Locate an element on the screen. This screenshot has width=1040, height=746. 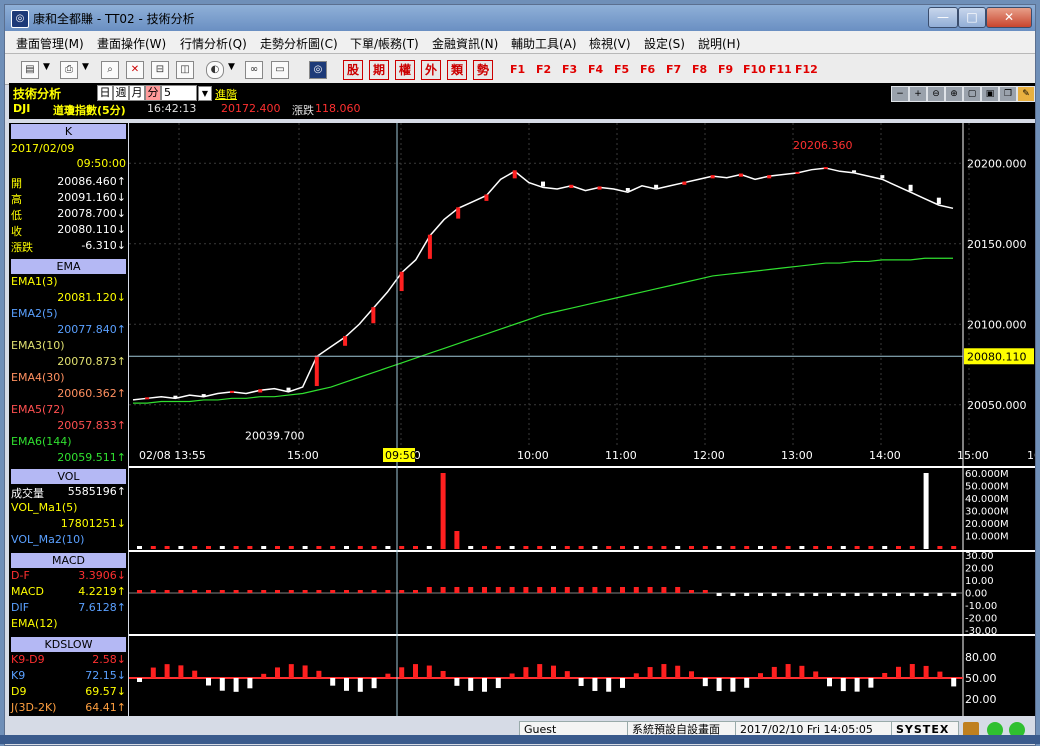
print-dropdown-icon: ▼ is located at coordinates (85, 67).